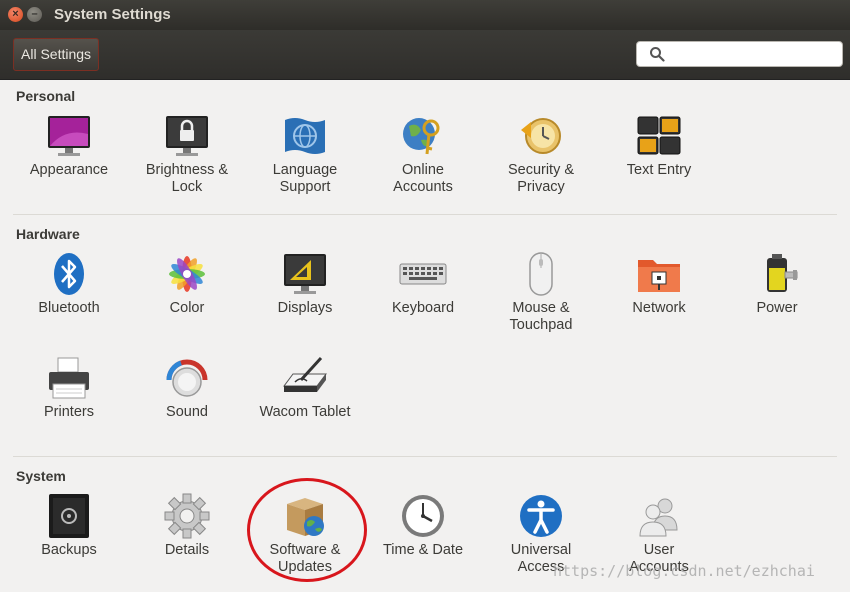 The image size is (850, 592). I want to click on settings-item-bluetooth: Bluetooth, so click(69, 283).